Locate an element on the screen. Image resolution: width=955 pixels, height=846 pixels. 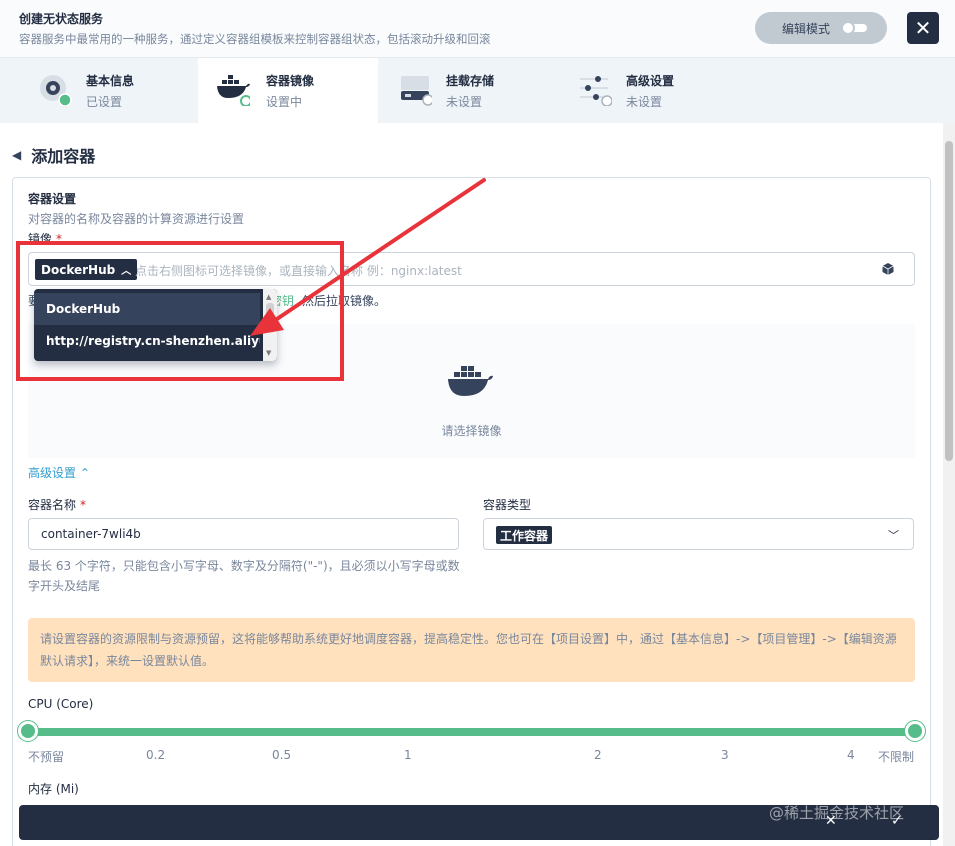
back-arrow-icon: ◀ is located at coordinates (16, 155).